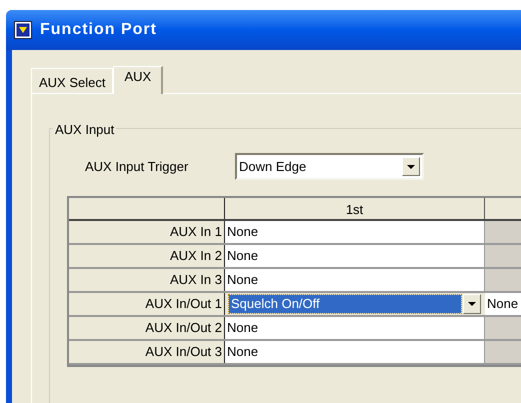 Image resolution: width=521 pixels, height=403 pixels. I want to click on tab: AUX Select, so click(72, 80).